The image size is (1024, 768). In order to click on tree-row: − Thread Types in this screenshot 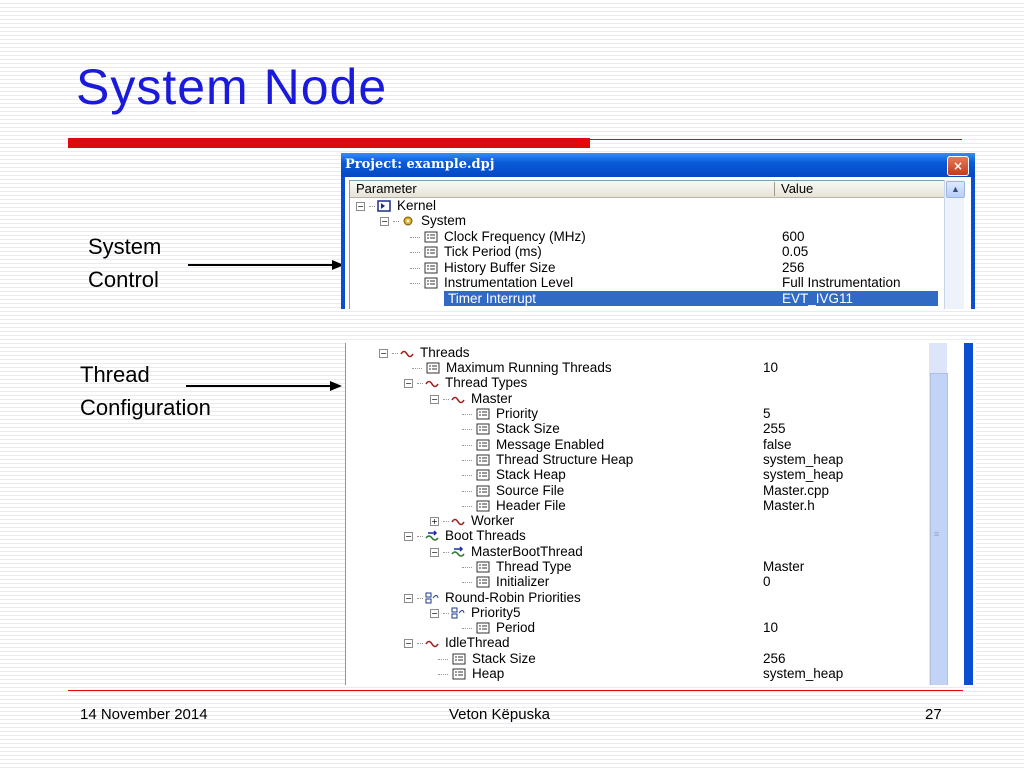, I will do `click(465, 382)`.